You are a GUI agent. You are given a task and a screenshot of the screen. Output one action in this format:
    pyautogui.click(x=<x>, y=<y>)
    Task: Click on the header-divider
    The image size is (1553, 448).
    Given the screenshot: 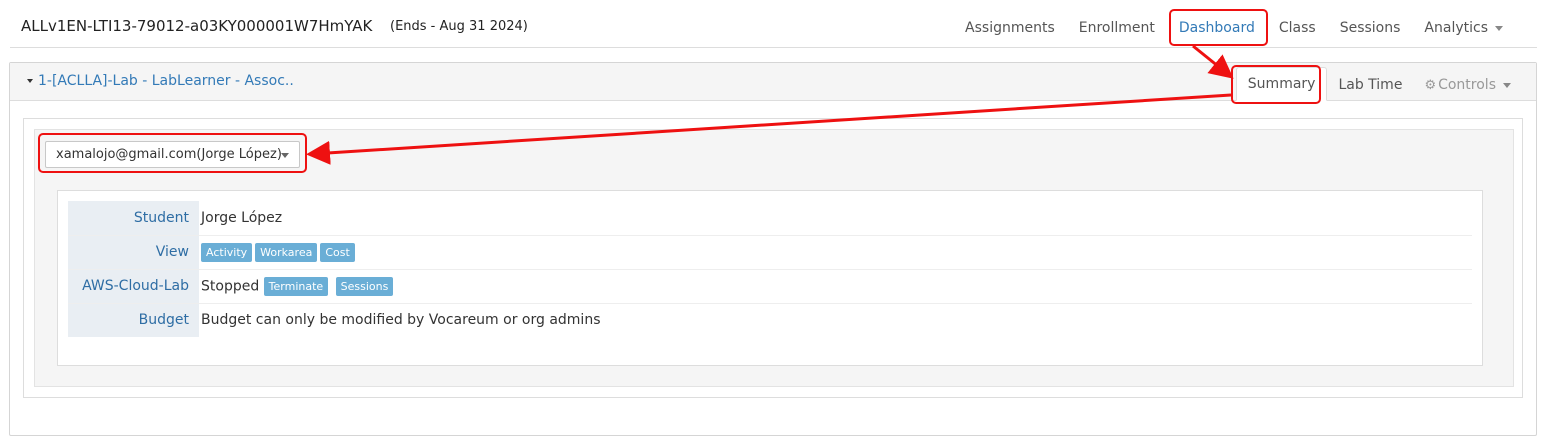 What is the action you would take?
    pyautogui.click(x=773, y=47)
    